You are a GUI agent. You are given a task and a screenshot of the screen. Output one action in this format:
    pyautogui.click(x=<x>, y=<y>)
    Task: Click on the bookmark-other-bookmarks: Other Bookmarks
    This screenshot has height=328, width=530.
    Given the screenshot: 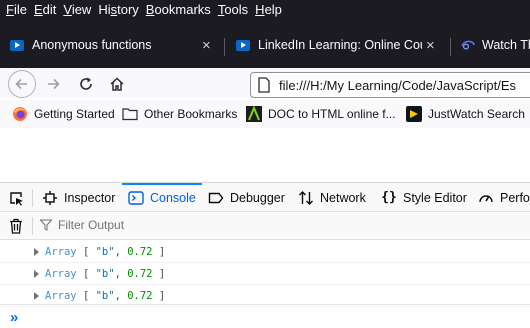 What is the action you would take?
    pyautogui.click(x=179, y=114)
    